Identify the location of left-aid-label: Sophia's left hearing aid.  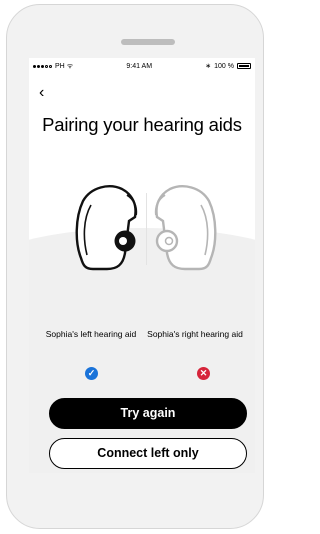
(91, 334).